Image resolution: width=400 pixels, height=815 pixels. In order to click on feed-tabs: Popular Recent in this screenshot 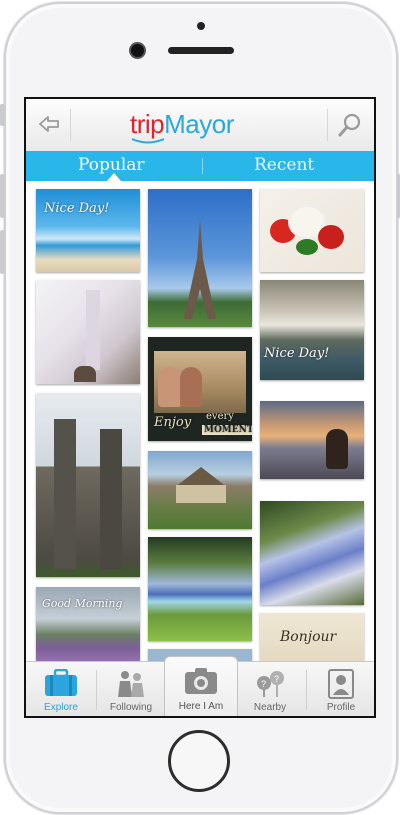, I will do `click(200, 166)`.